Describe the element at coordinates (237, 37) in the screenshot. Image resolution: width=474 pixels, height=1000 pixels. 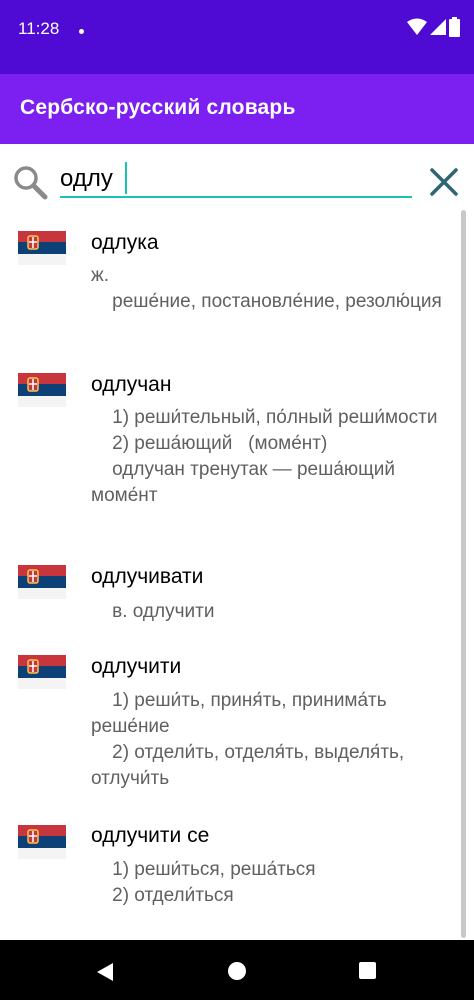
I see `status-bar: 11:28` at that location.